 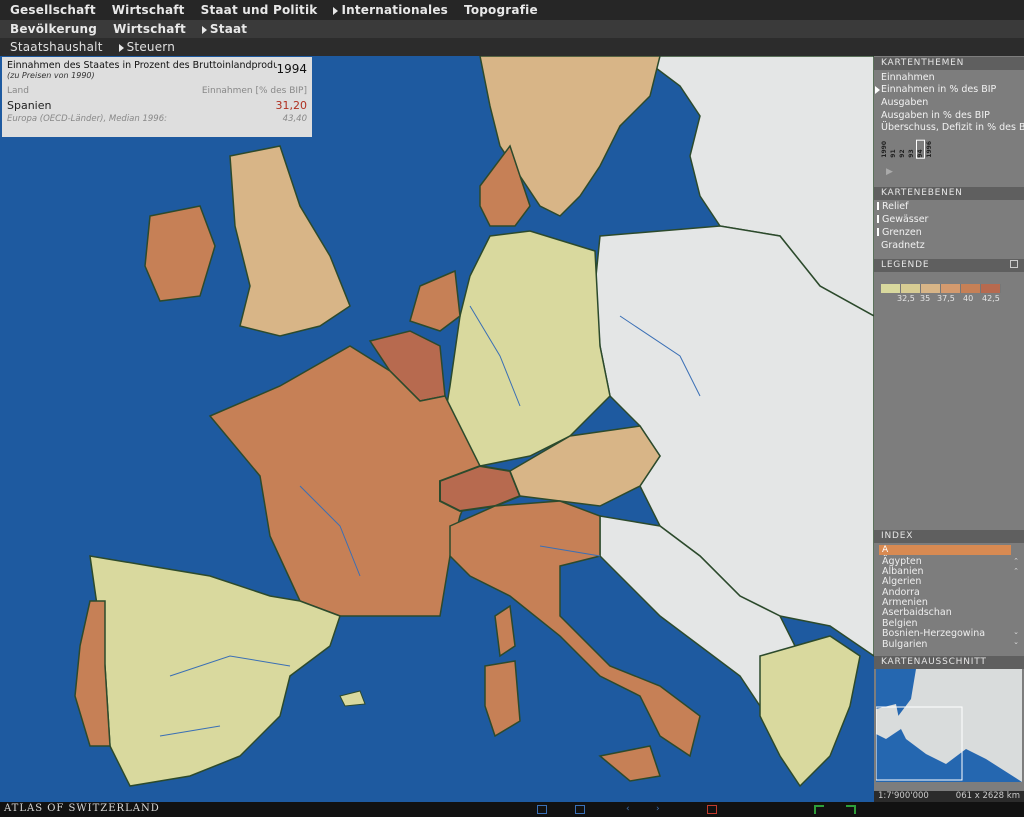 I want to click on nav-wirtschaft: Wirtschaft, so click(x=148, y=10).